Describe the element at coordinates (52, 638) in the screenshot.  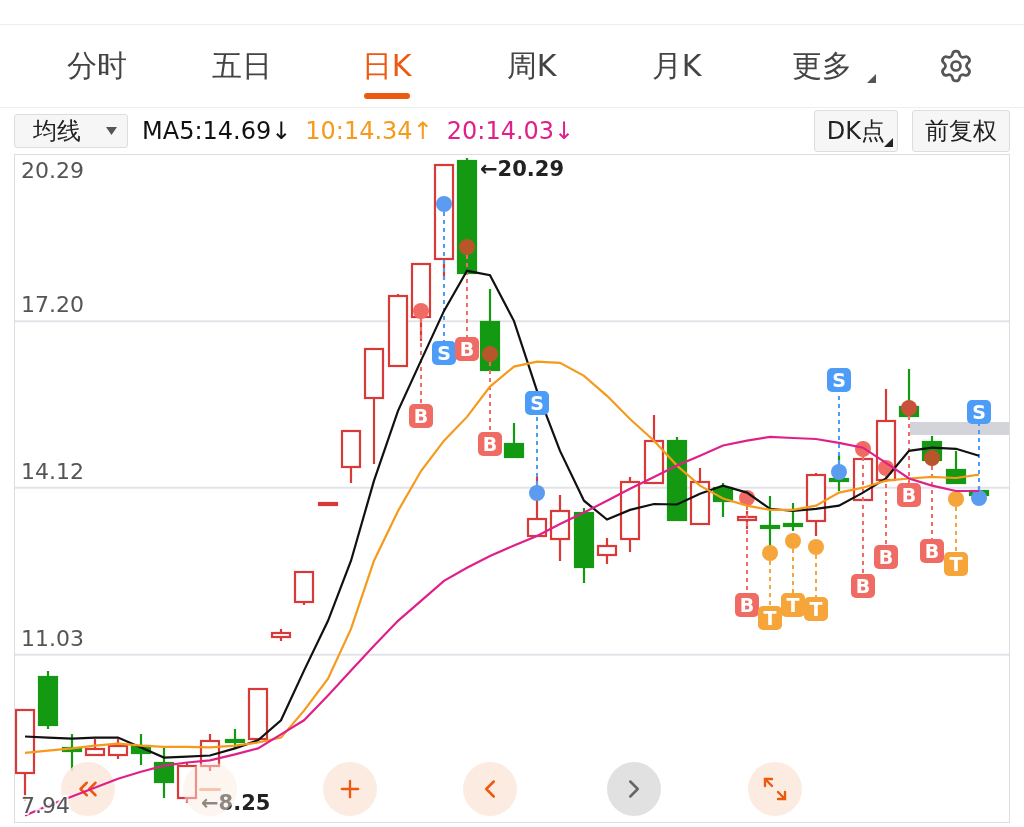
I see `price-axis-label: 11.03` at that location.